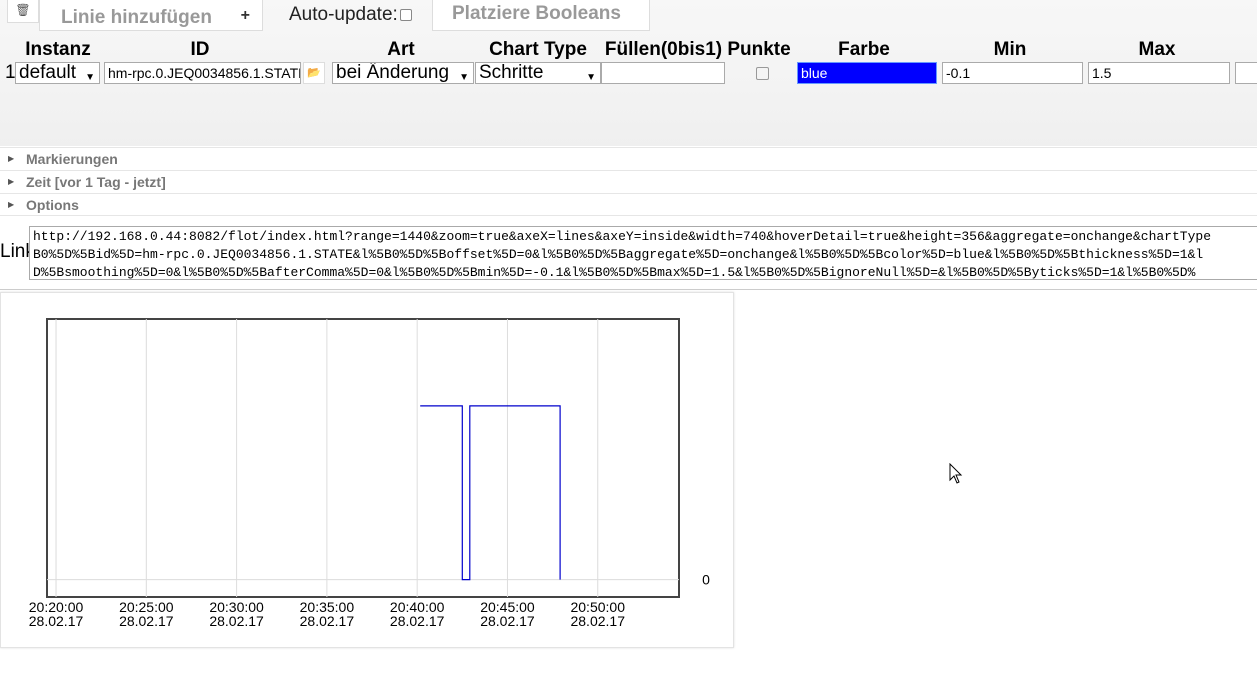 The width and height of the screenshot is (1257, 673). I want to click on color-value: blue, so click(814, 73).